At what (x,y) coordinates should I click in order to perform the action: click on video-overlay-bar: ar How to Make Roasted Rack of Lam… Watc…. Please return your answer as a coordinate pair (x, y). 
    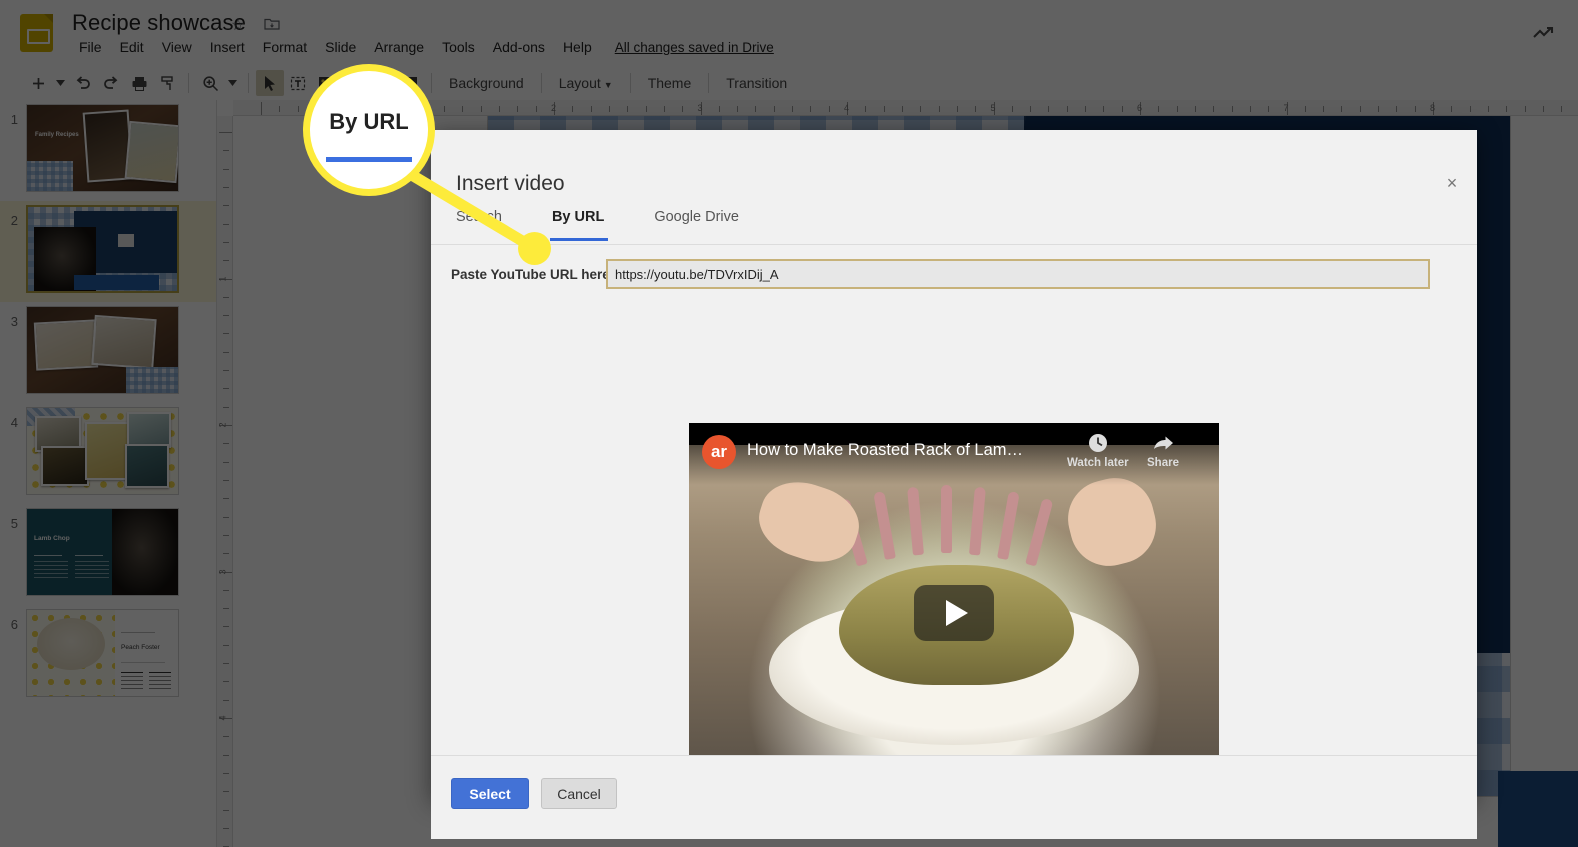
    Looking at the image, I should click on (954, 454).